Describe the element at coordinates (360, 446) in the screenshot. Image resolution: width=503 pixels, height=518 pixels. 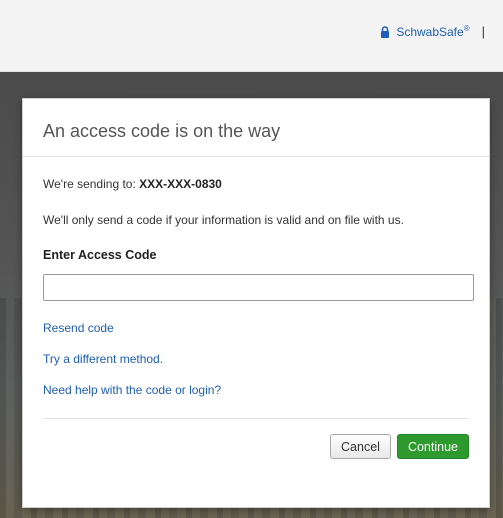
I see `cancel-button: Cancel` at that location.